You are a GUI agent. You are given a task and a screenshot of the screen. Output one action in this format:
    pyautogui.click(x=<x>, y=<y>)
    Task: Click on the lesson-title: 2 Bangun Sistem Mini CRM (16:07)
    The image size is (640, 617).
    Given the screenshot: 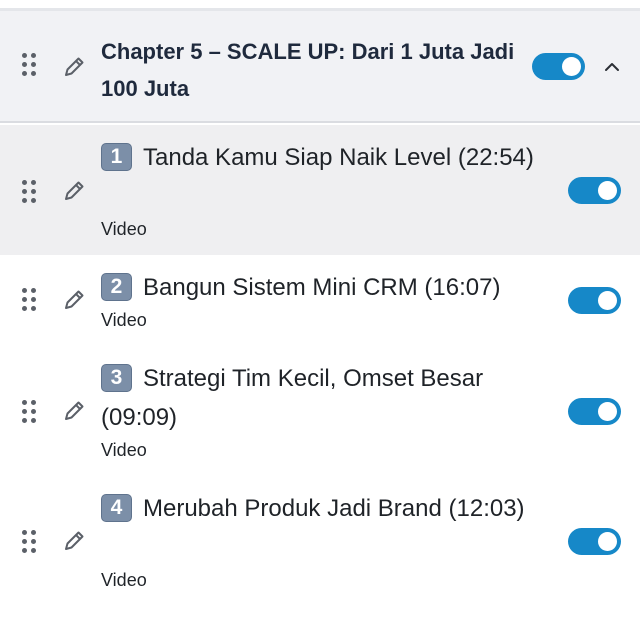 What is the action you would take?
    pyautogui.click(x=326, y=287)
    